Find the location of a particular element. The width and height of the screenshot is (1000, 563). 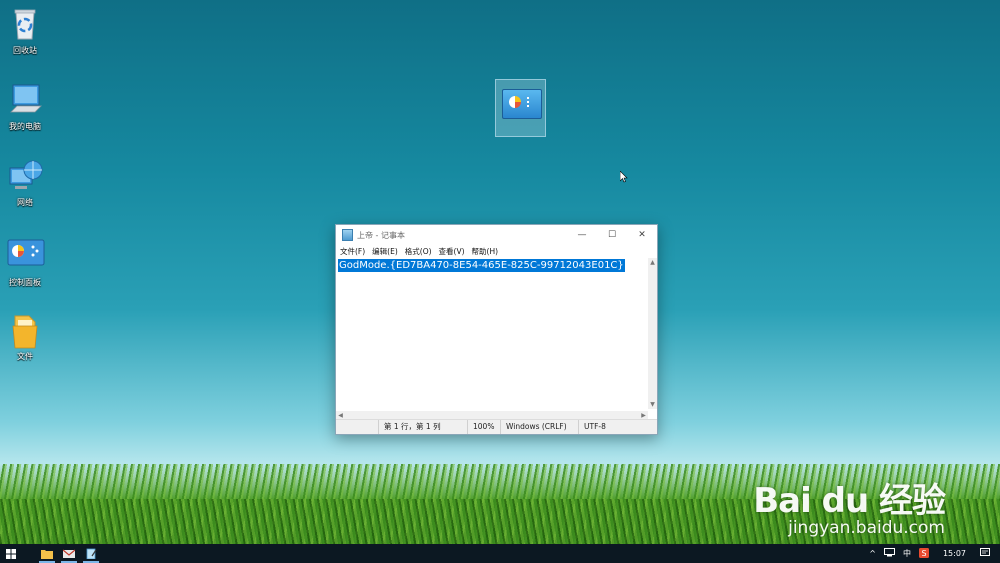

status-cursor-position: 第 1 行，第 1 列 is located at coordinates (422, 427).